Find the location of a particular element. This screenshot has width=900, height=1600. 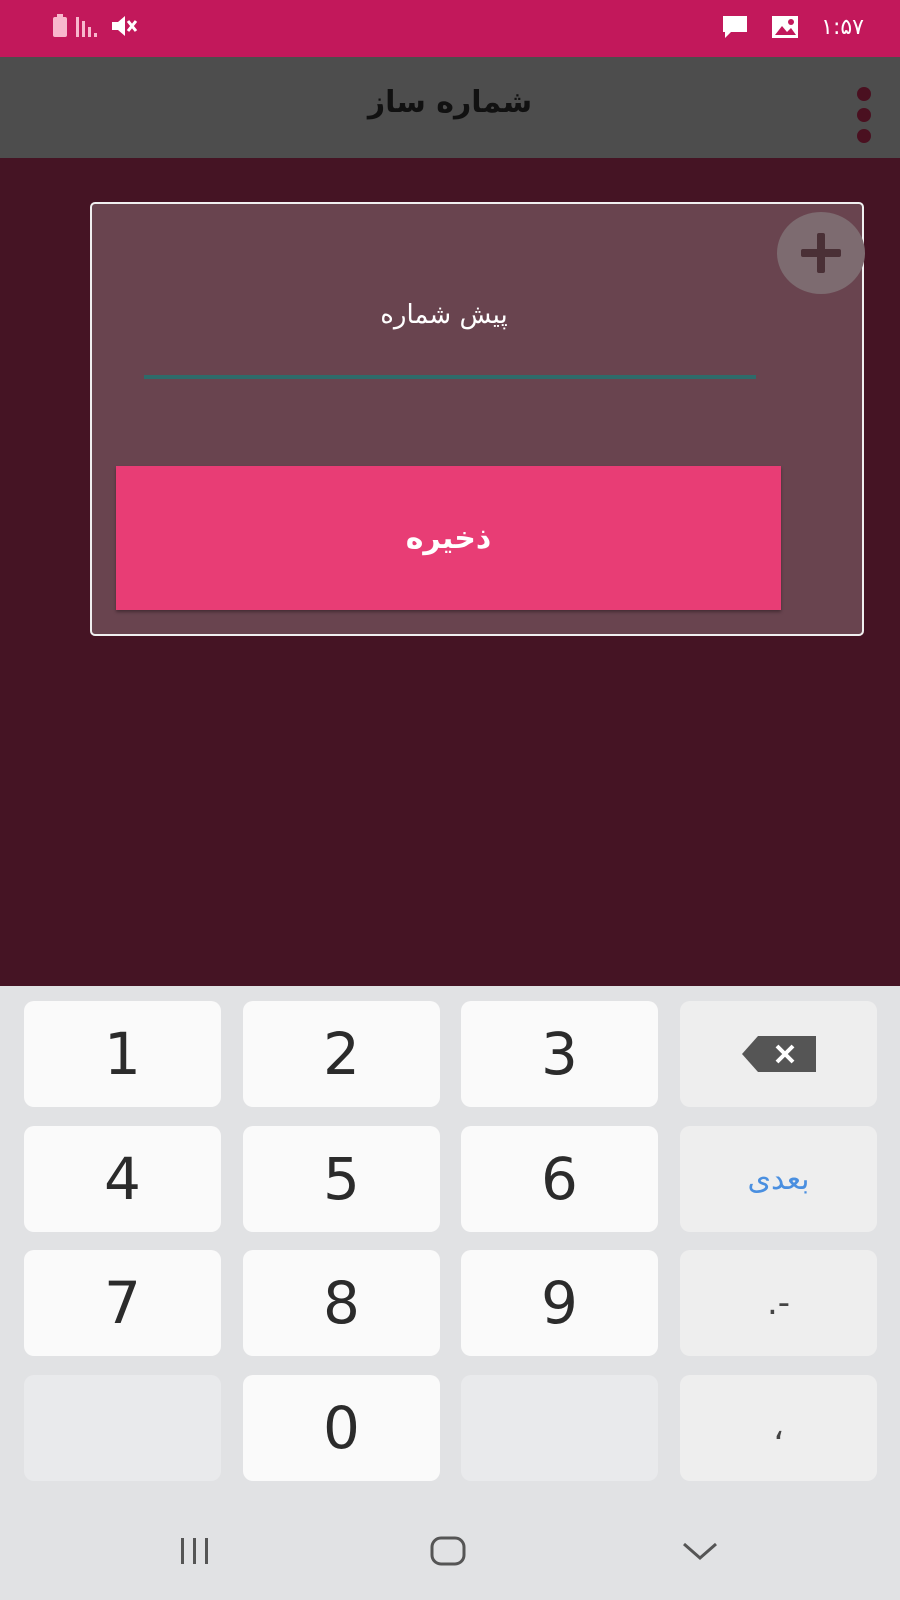

home-icon is located at coordinates (448, 1551).